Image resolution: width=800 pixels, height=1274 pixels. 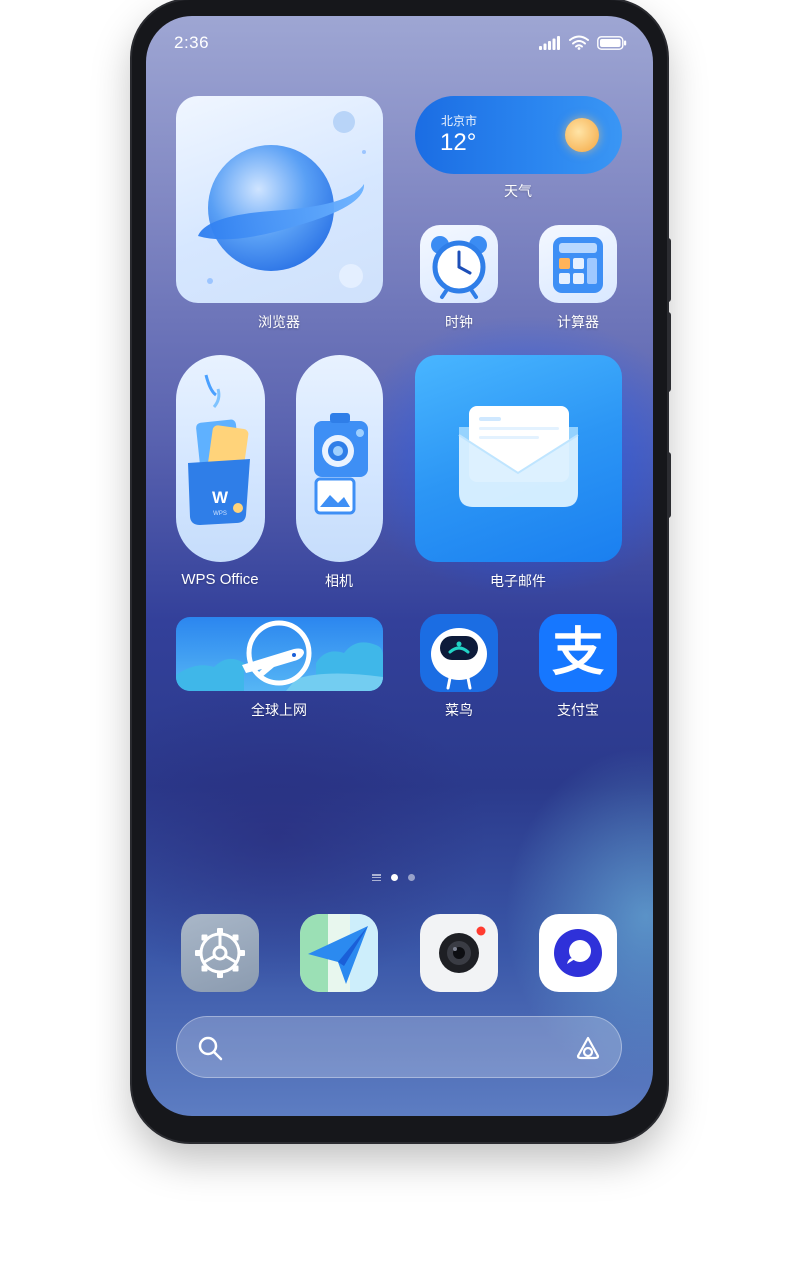 I want to click on email-widget, so click(x=518, y=458).